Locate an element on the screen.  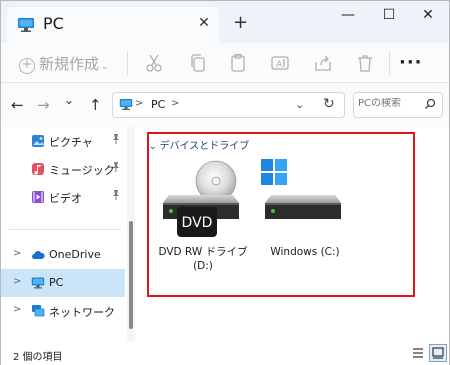
plus-circle-icon: + is located at coordinates (27, 66).